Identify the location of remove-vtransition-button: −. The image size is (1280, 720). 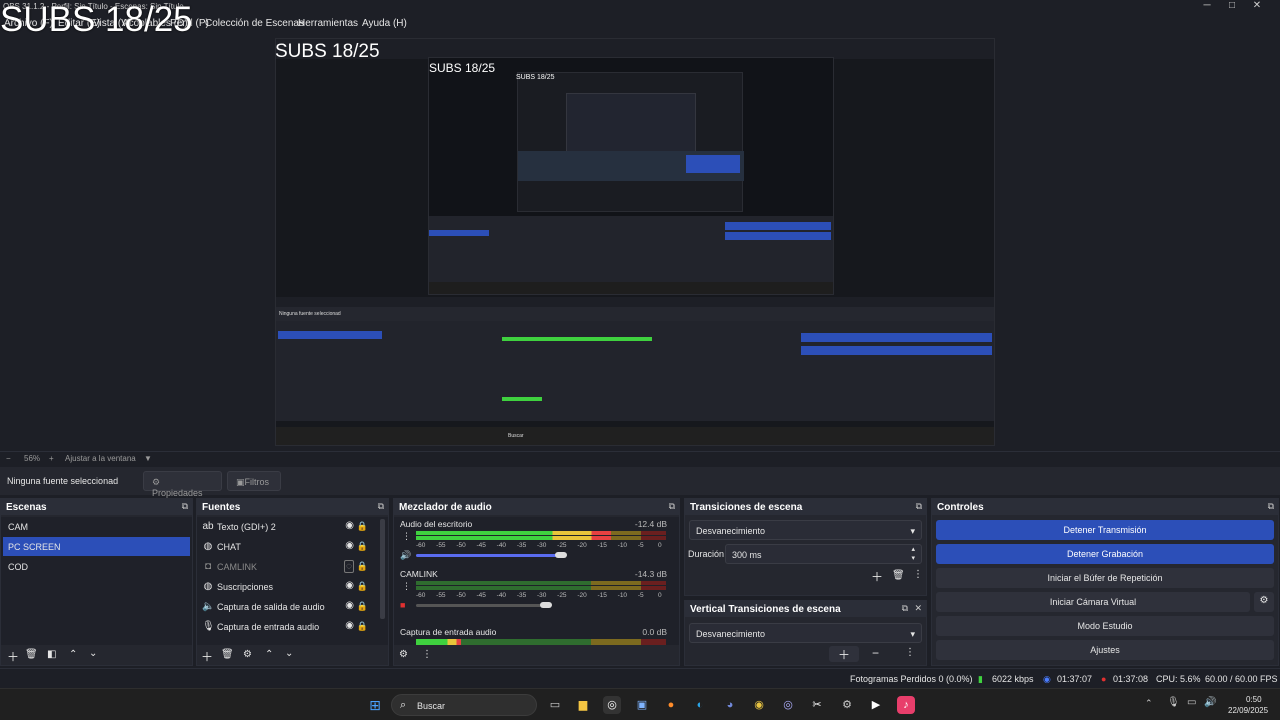
(875, 653).